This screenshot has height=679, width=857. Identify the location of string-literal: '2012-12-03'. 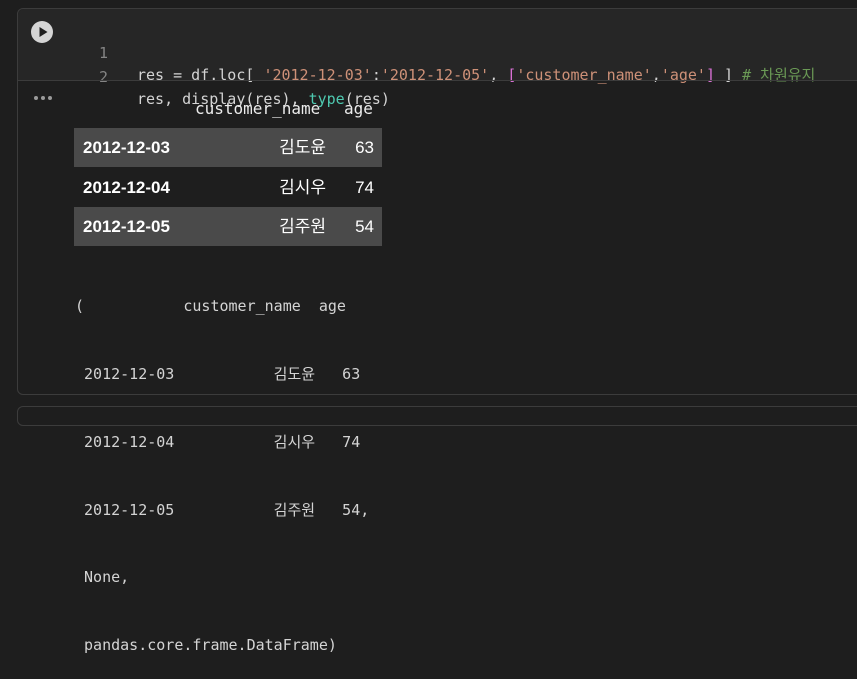
(317, 75).